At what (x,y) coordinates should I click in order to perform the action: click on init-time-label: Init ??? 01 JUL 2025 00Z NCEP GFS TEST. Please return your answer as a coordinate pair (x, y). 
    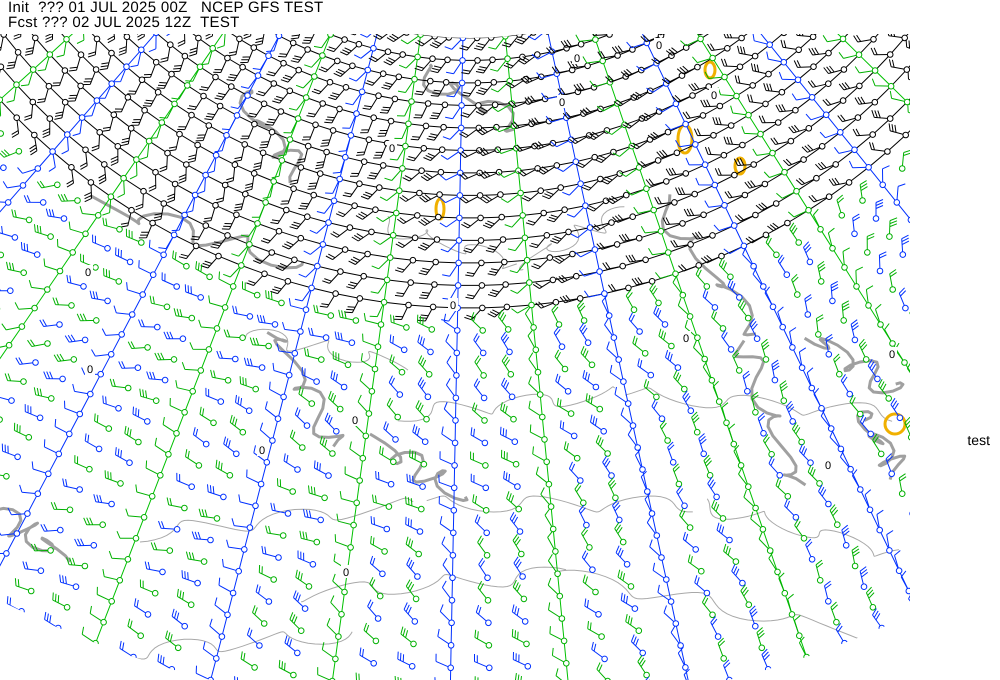
    Looking at the image, I should click on (166, 7).